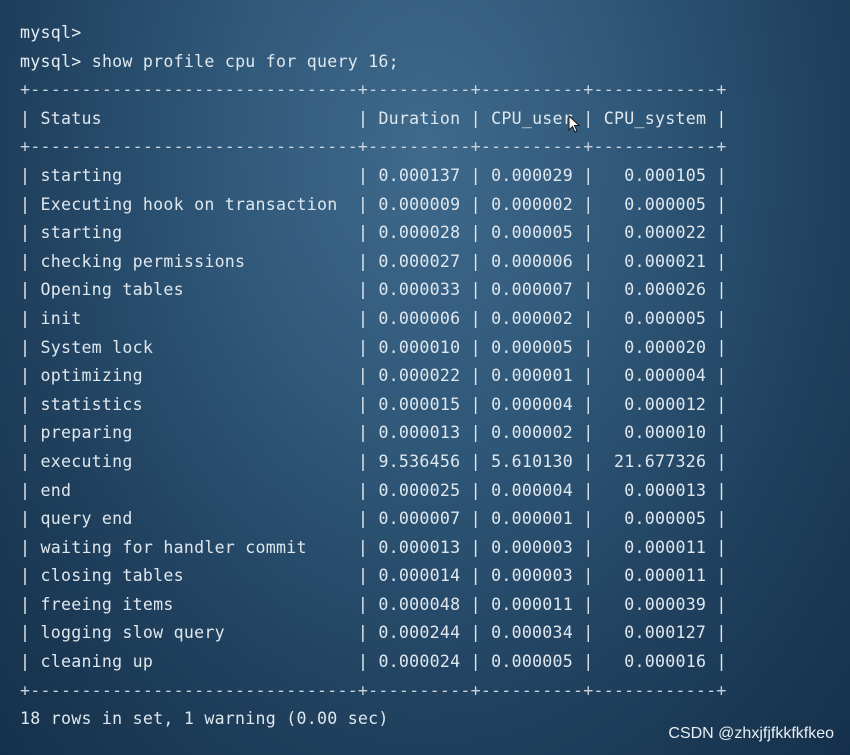 Image resolution: width=850 pixels, height=755 pixels. Describe the element at coordinates (430, 33) in the screenshot. I see `empty-prompt-line: mysql>` at that location.